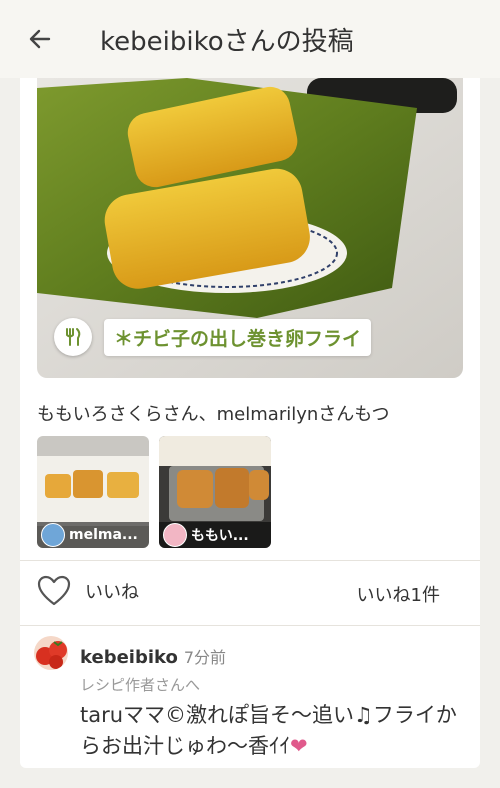 Image resolution: width=500 pixels, height=788 pixels. Describe the element at coordinates (140, 685) in the screenshot. I see `comment-subtitle: レシピ作者さんへ` at that location.